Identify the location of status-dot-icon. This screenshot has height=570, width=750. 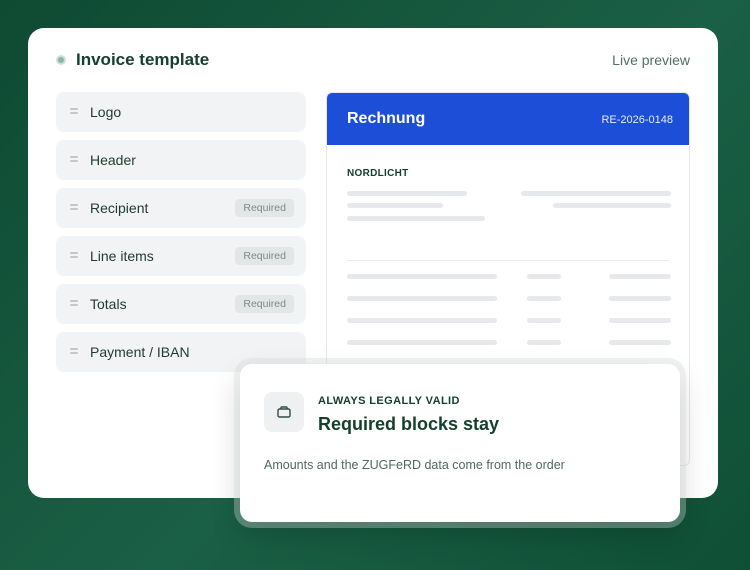
(61, 60).